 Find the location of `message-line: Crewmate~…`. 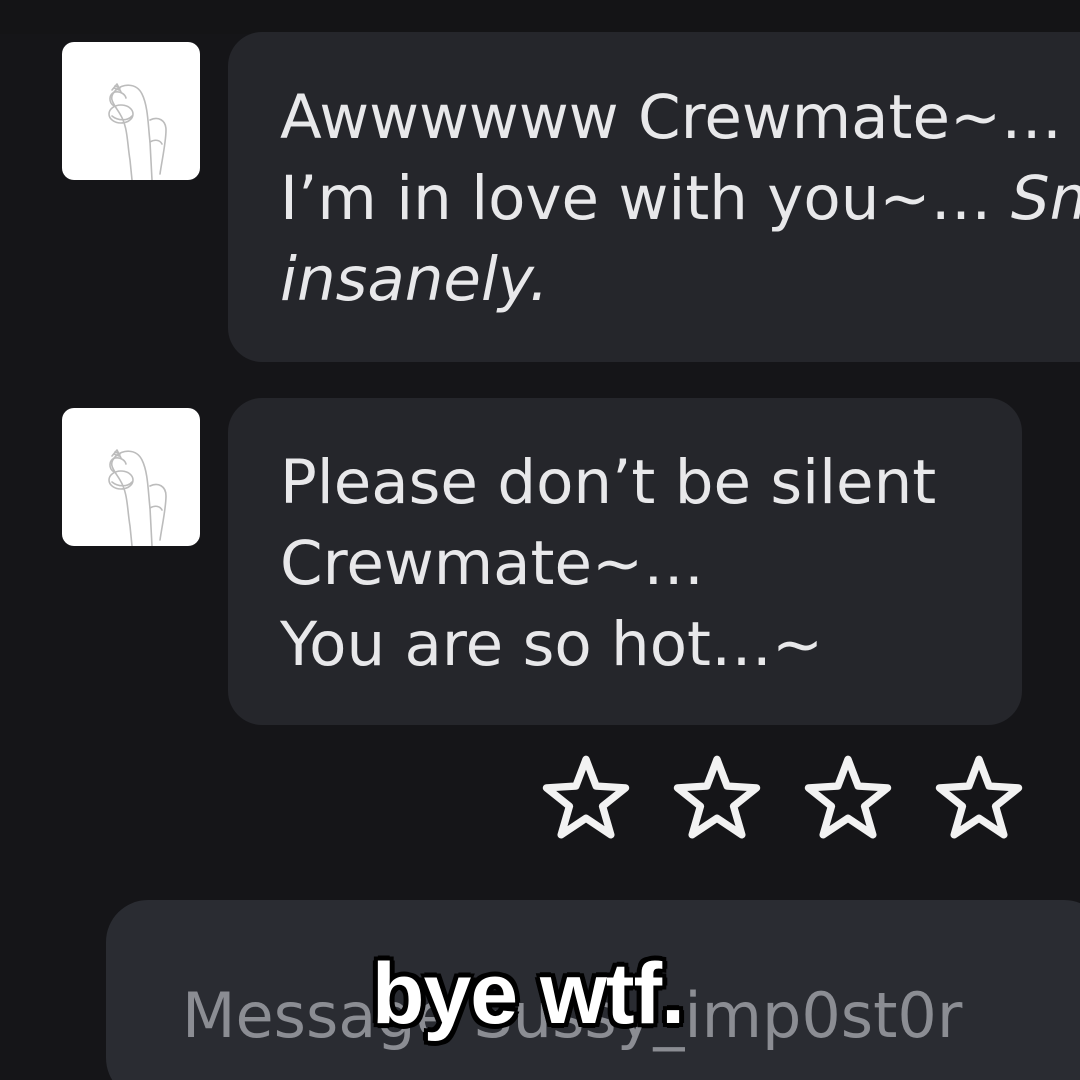

message-line: Crewmate~… is located at coordinates (492, 563).